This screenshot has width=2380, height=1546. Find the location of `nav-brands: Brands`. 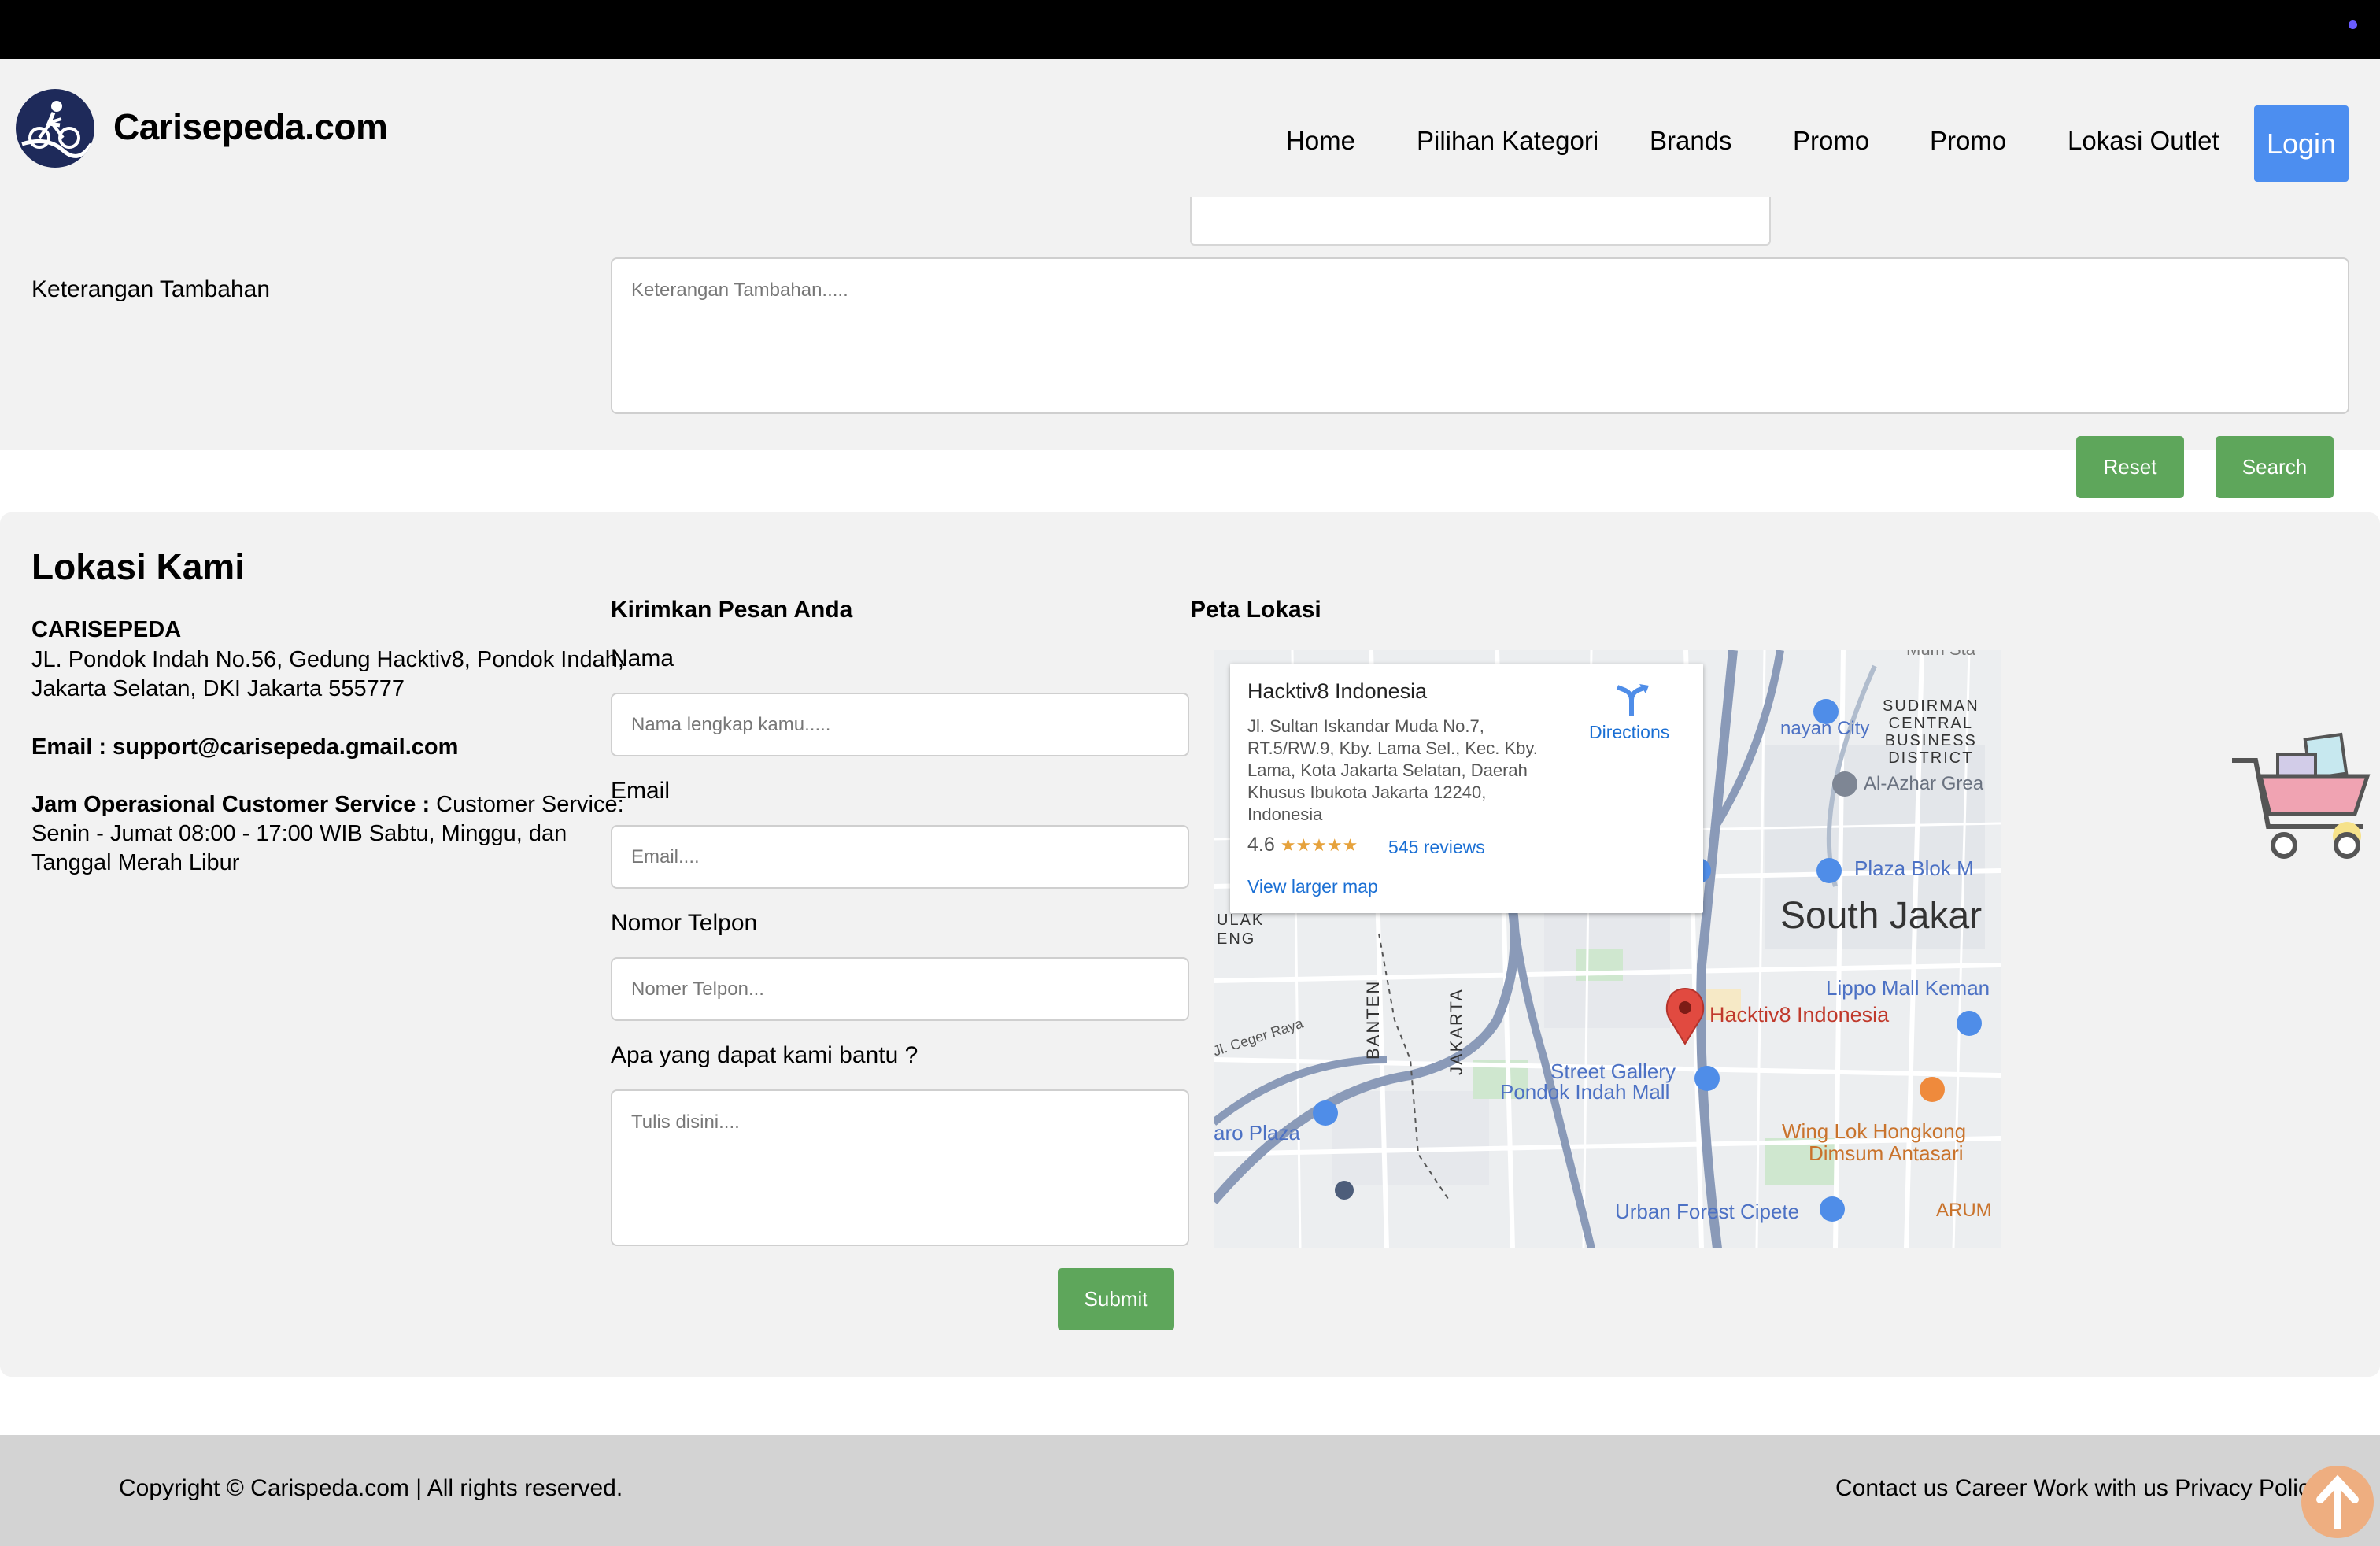

nav-brands: Brands is located at coordinates (1691, 141).